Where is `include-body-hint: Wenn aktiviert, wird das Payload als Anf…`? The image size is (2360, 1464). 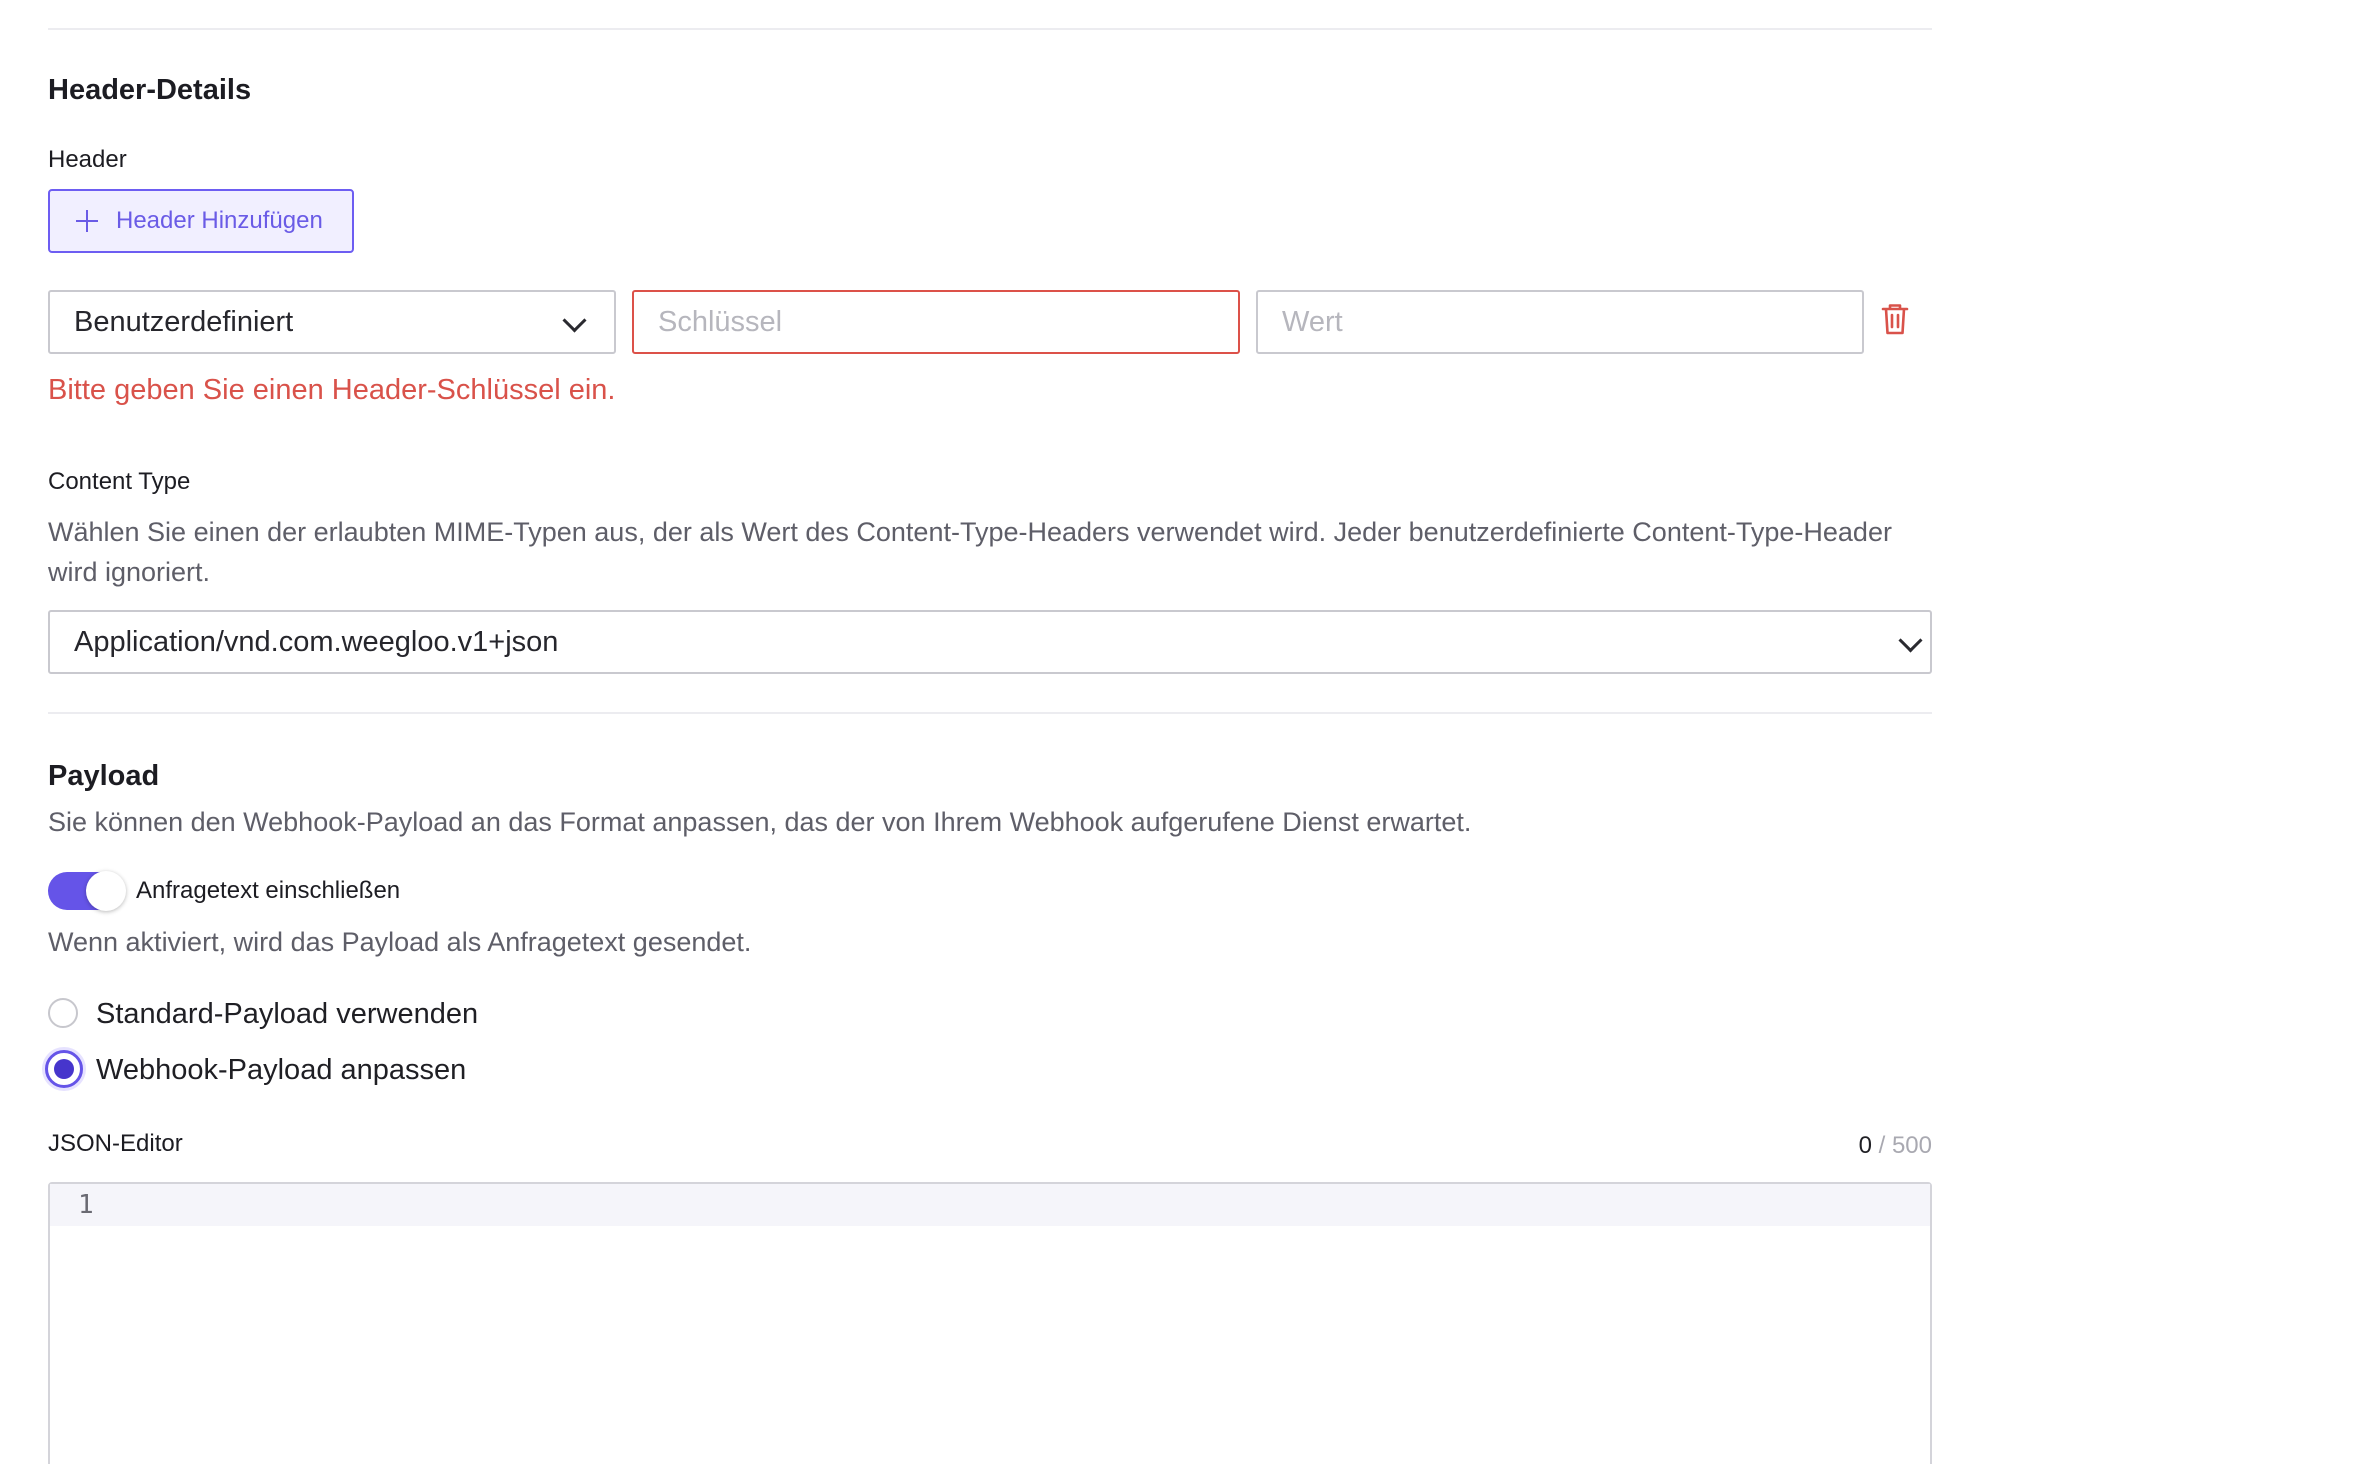 include-body-hint: Wenn aktiviert, wird das Payload als Anf… is located at coordinates (400, 942).